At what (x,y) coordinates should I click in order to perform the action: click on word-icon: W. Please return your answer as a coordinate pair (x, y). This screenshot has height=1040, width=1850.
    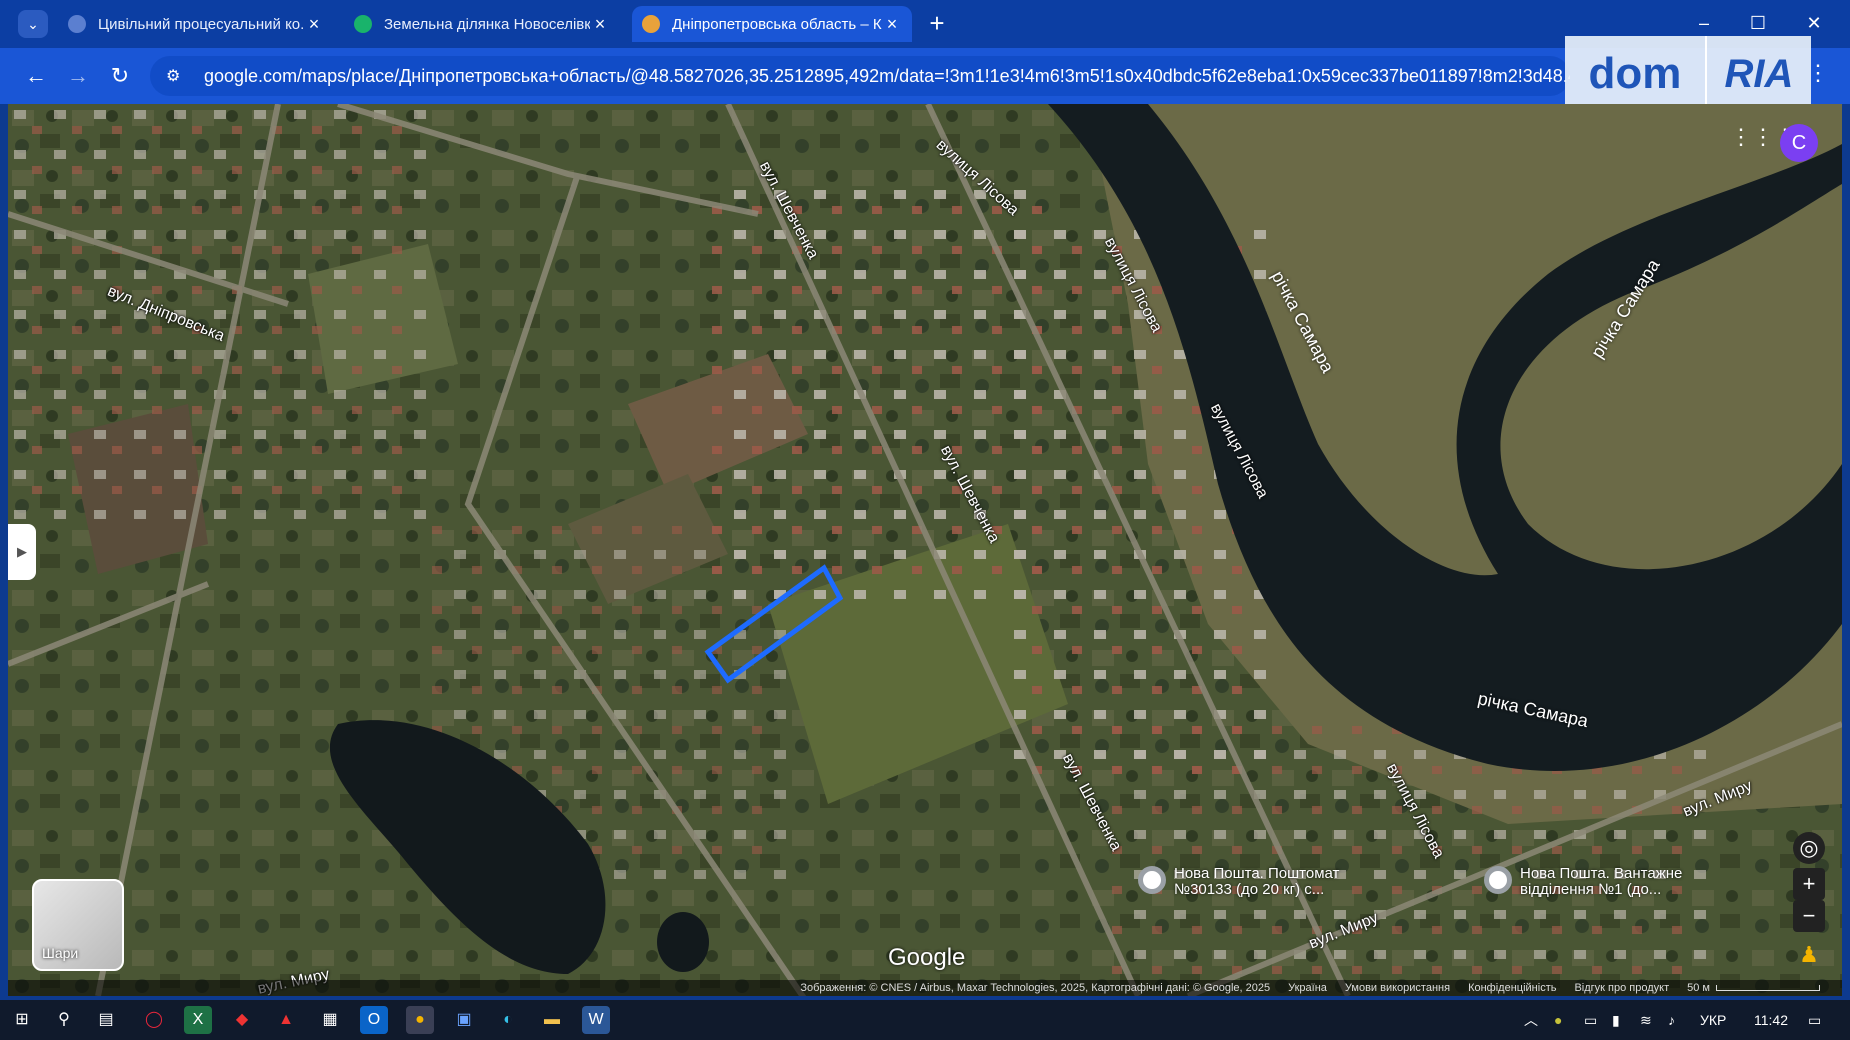
    Looking at the image, I should click on (596, 1020).